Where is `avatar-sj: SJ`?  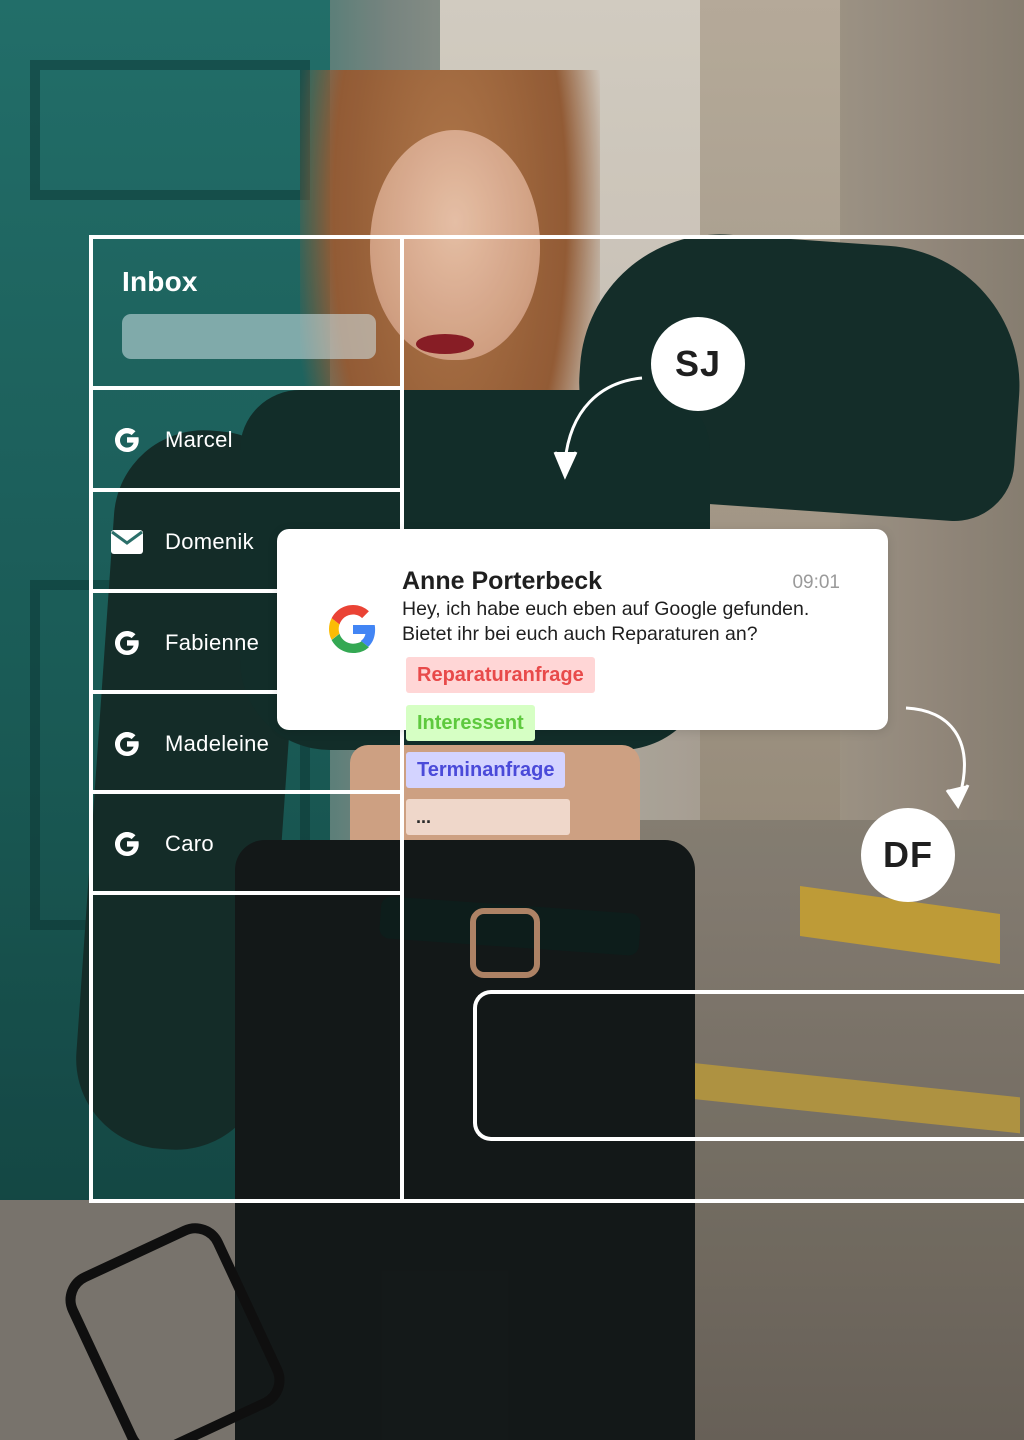
avatar-sj: SJ is located at coordinates (698, 364).